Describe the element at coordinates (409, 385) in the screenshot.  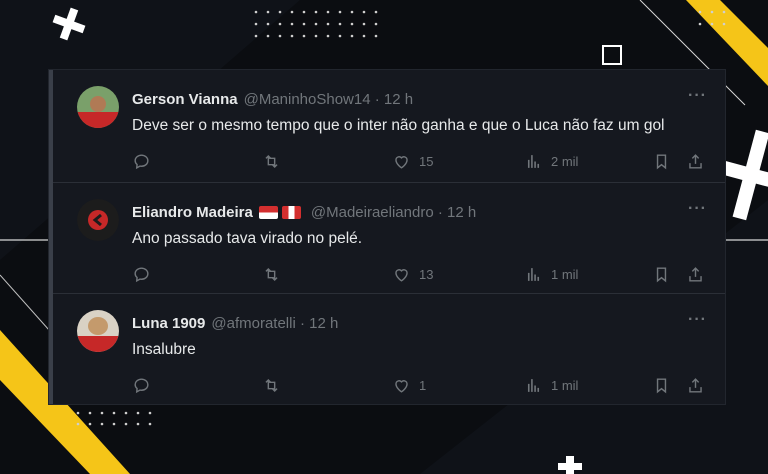
I see `like-button: 1` at that location.